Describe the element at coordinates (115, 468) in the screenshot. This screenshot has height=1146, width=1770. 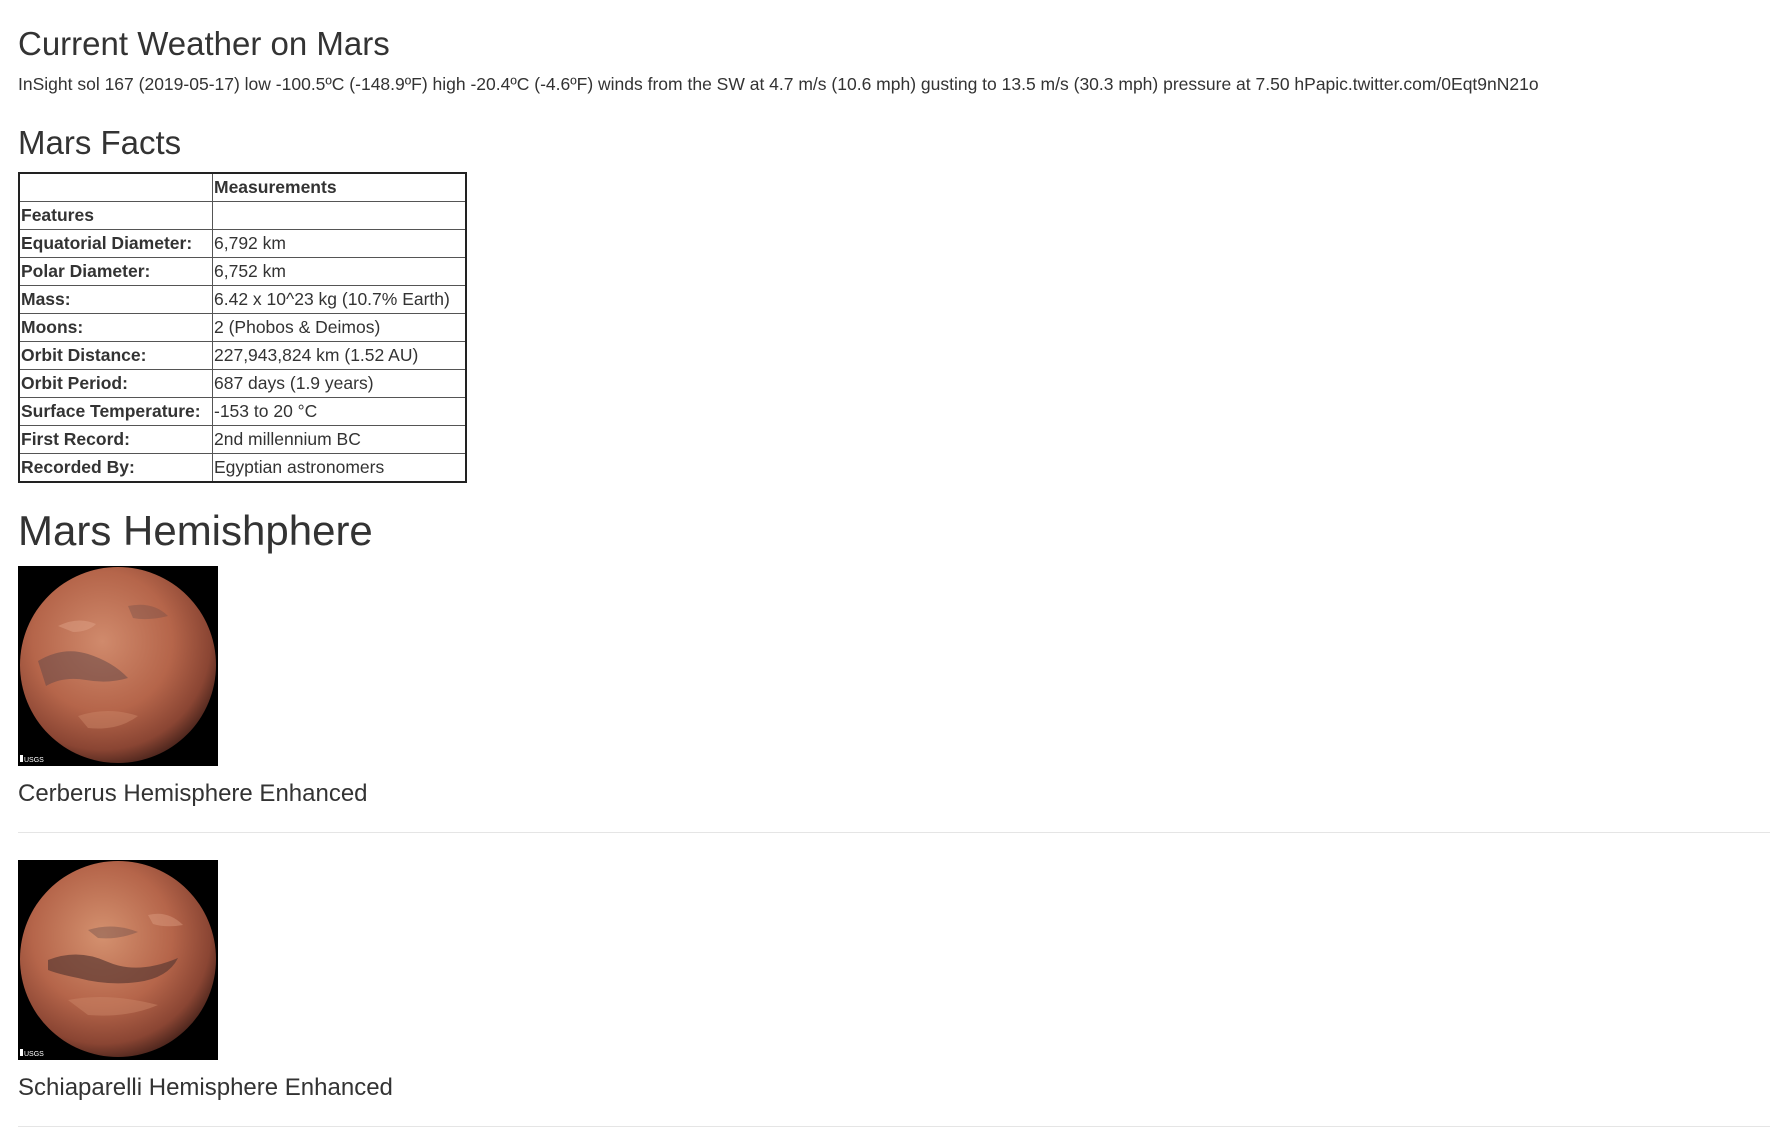
I see `row-label: Recorded By:` at that location.